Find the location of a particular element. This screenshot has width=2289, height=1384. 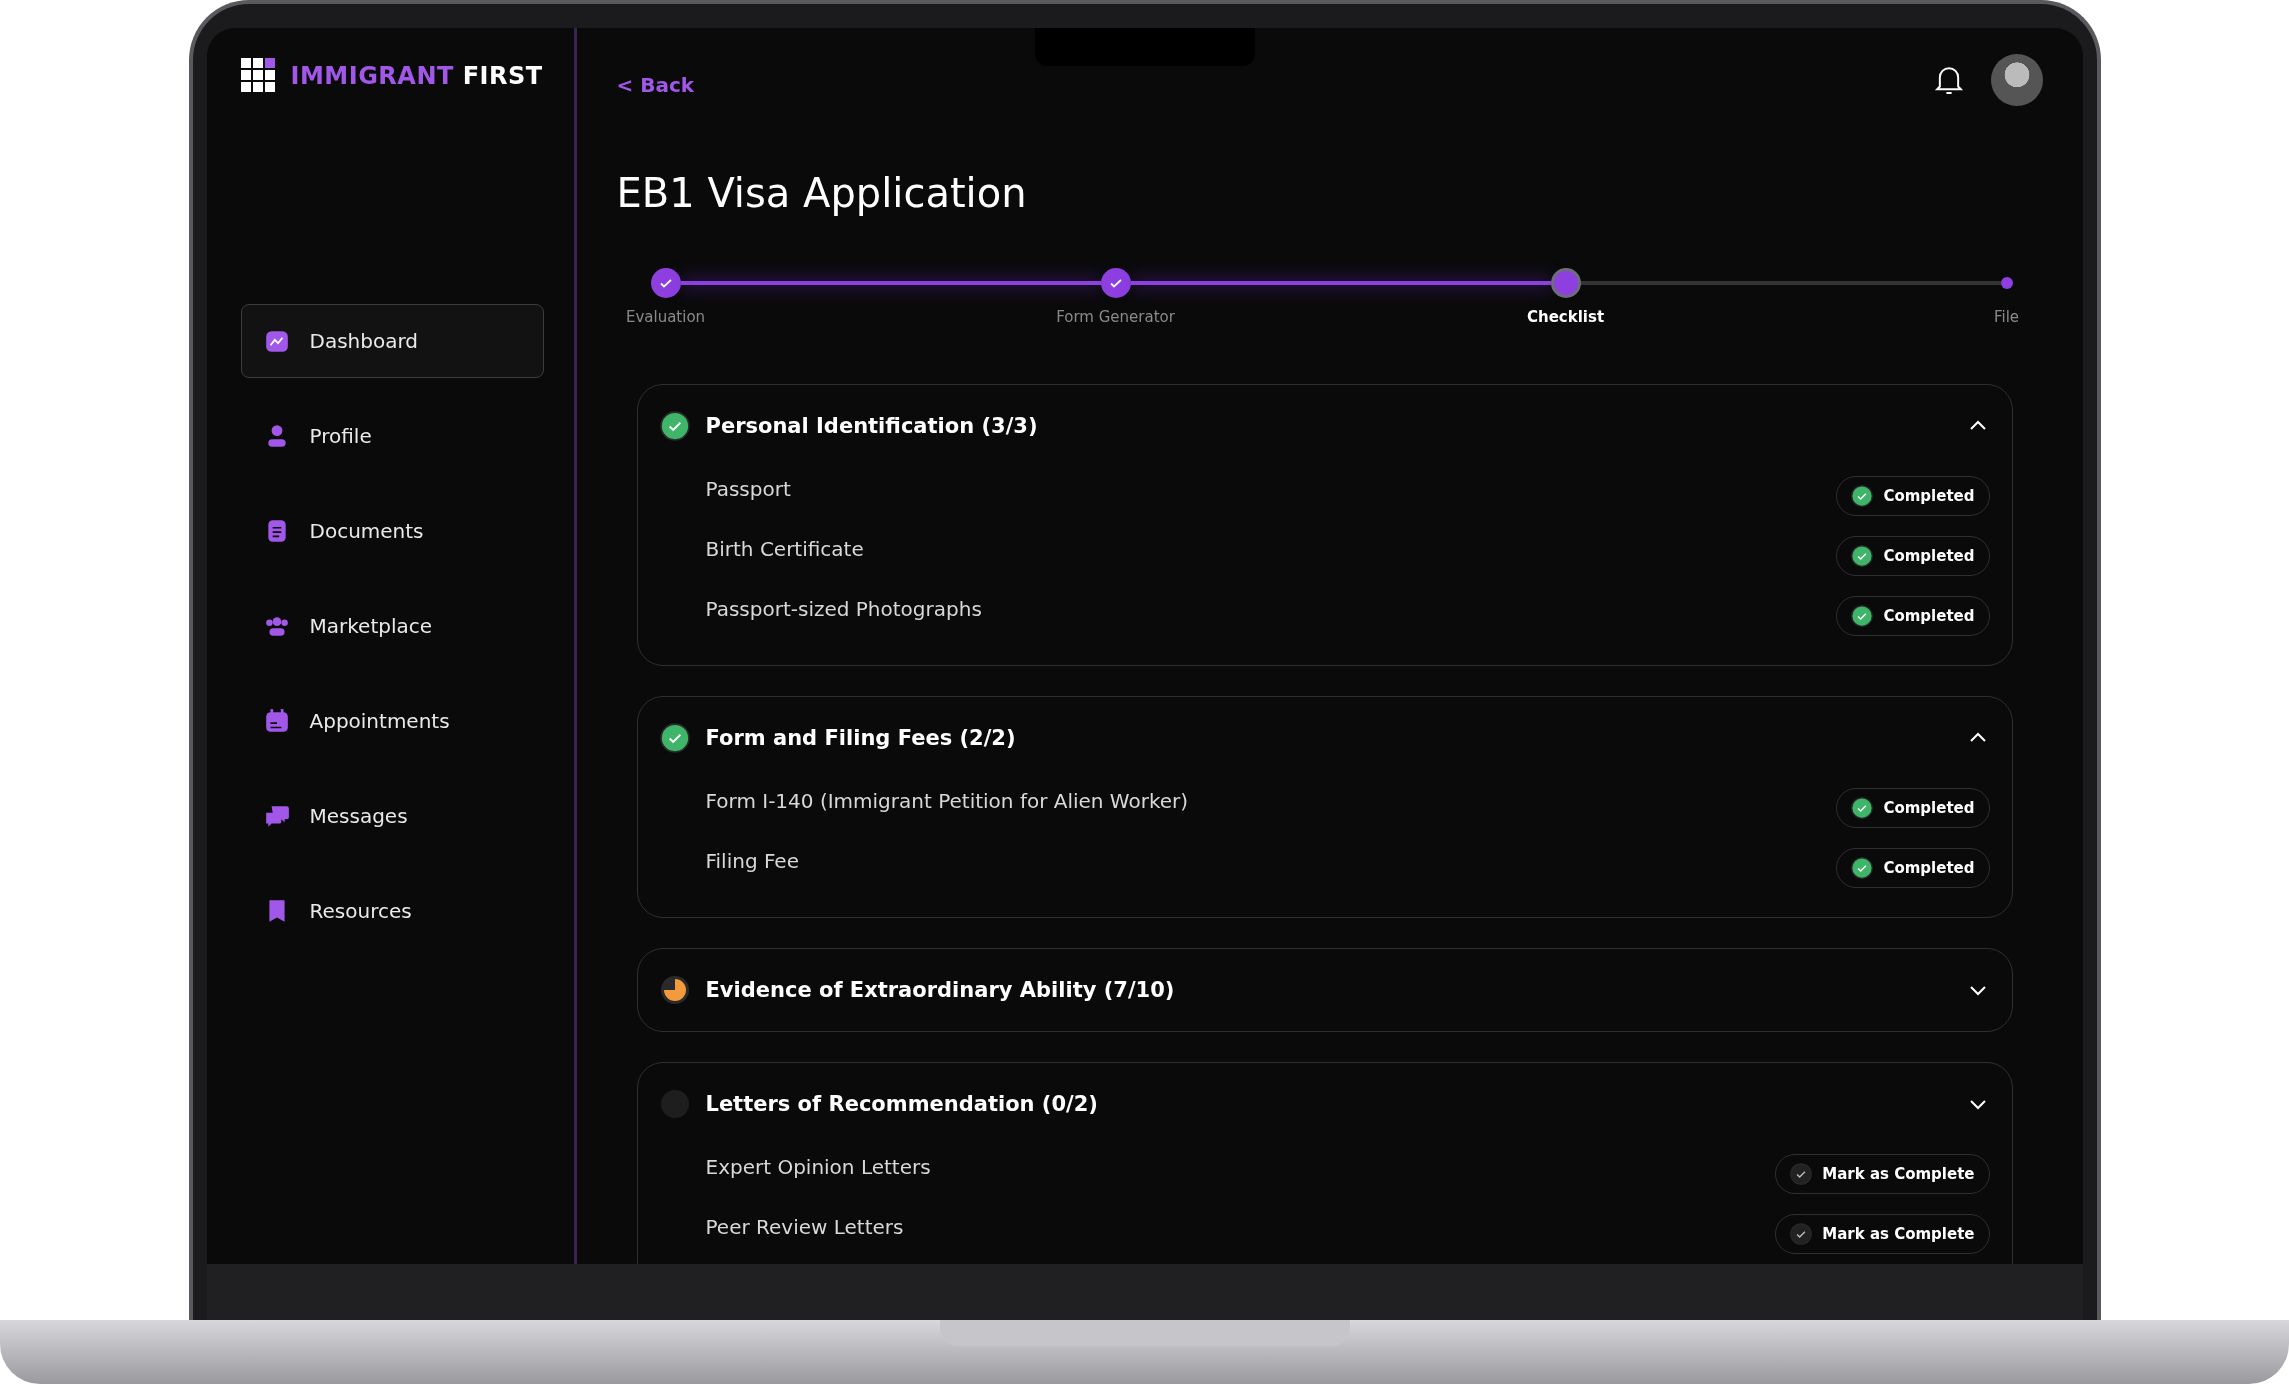

checklist-item: Birth Certificate is located at coordinates (784, 549).